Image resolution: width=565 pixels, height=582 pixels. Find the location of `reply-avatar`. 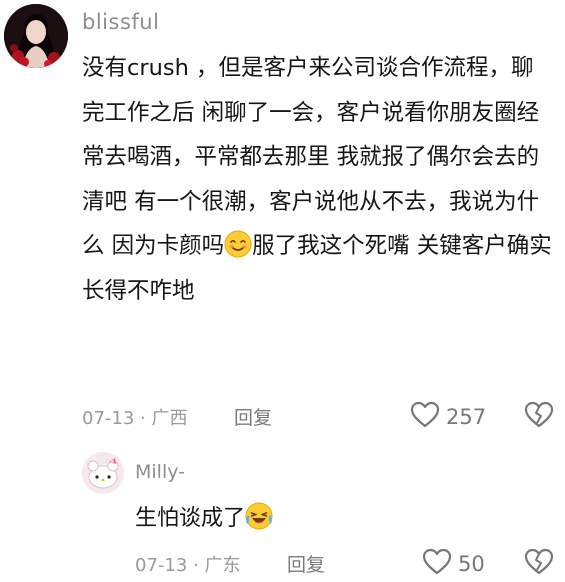

reply-avatar is located at coordinates (103, 473).